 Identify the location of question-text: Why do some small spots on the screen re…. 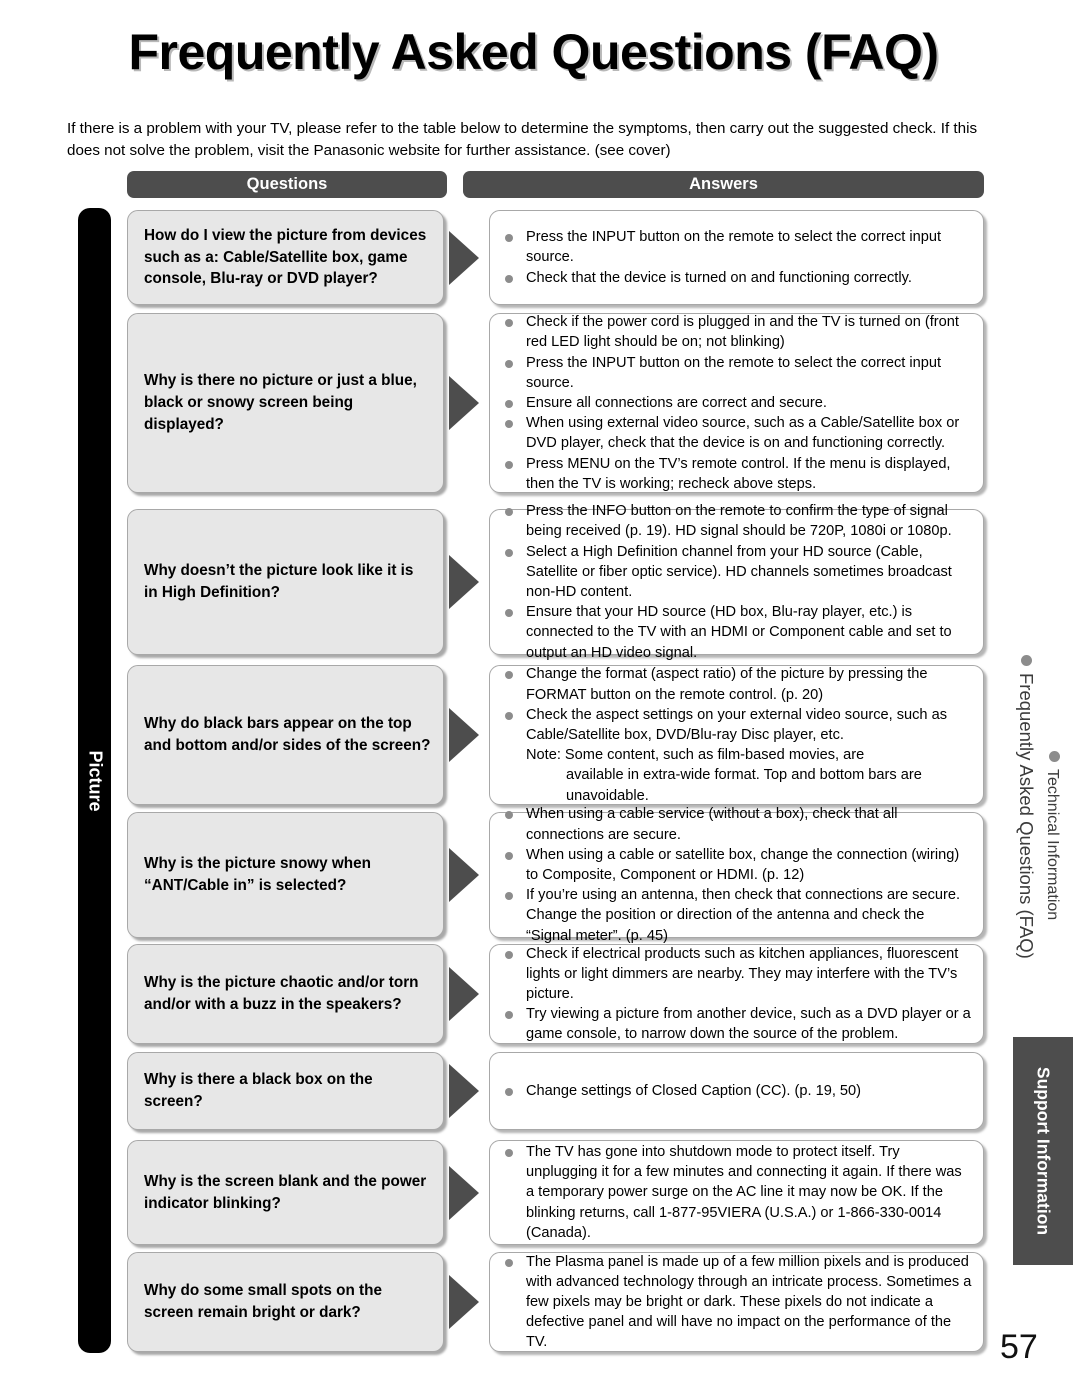
(263, 1301).